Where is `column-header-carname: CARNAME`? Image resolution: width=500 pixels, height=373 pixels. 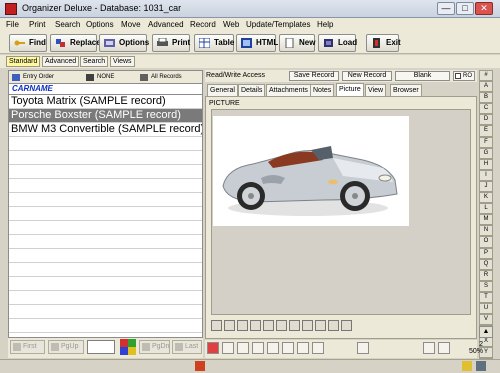
column-header-carname: CARNAME is located at coordinates (105, 89).